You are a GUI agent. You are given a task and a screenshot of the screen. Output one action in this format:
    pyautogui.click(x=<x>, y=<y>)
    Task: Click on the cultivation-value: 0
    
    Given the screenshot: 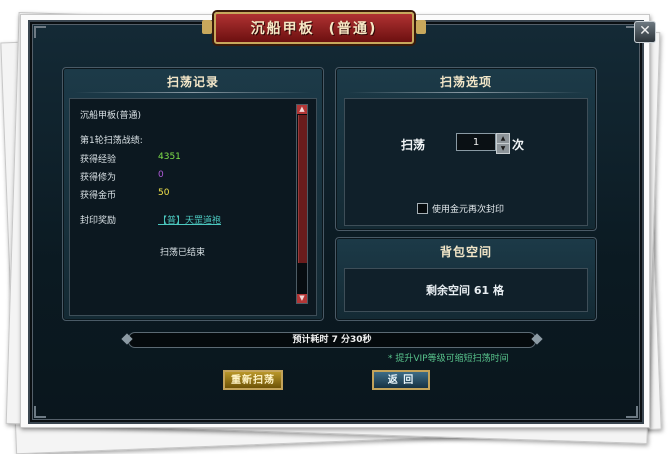 What is the action you would take?
    pyautogui.click(x=161, y=175)
    